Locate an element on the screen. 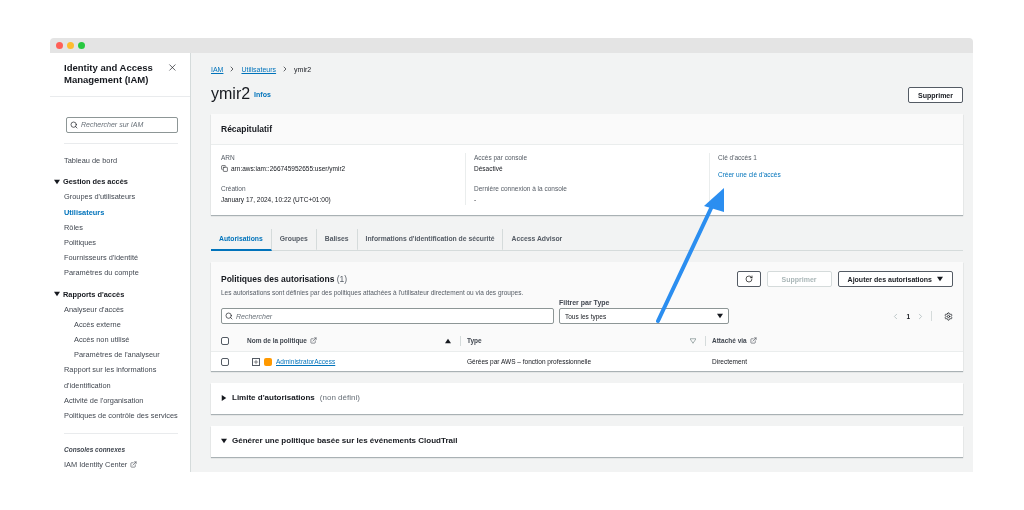 Image resolution: width=1024 pixels, height=510 pixels. close-icon is located at coordinates (172, 67).